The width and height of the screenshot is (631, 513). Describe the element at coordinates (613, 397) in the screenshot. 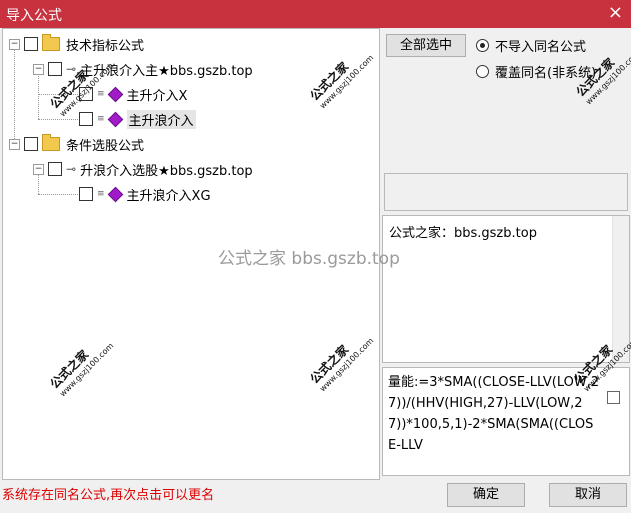

I see `panel-checkbox` at that location.